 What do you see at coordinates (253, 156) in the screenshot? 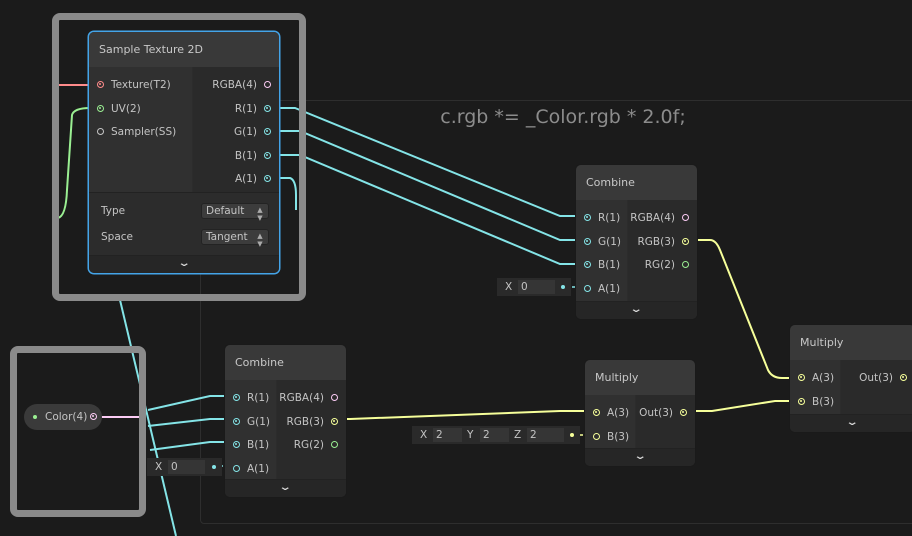
I see `output-port-b1: B(1)` at bounding box center [253, 156].